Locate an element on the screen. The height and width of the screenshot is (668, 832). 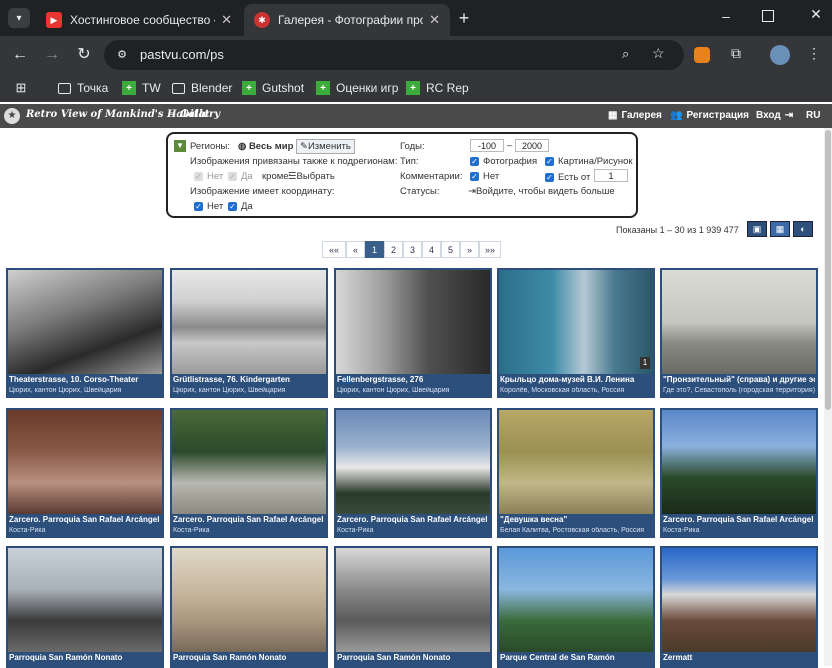
bookmark-tochka: Точка is located at coordinates (83, 88).